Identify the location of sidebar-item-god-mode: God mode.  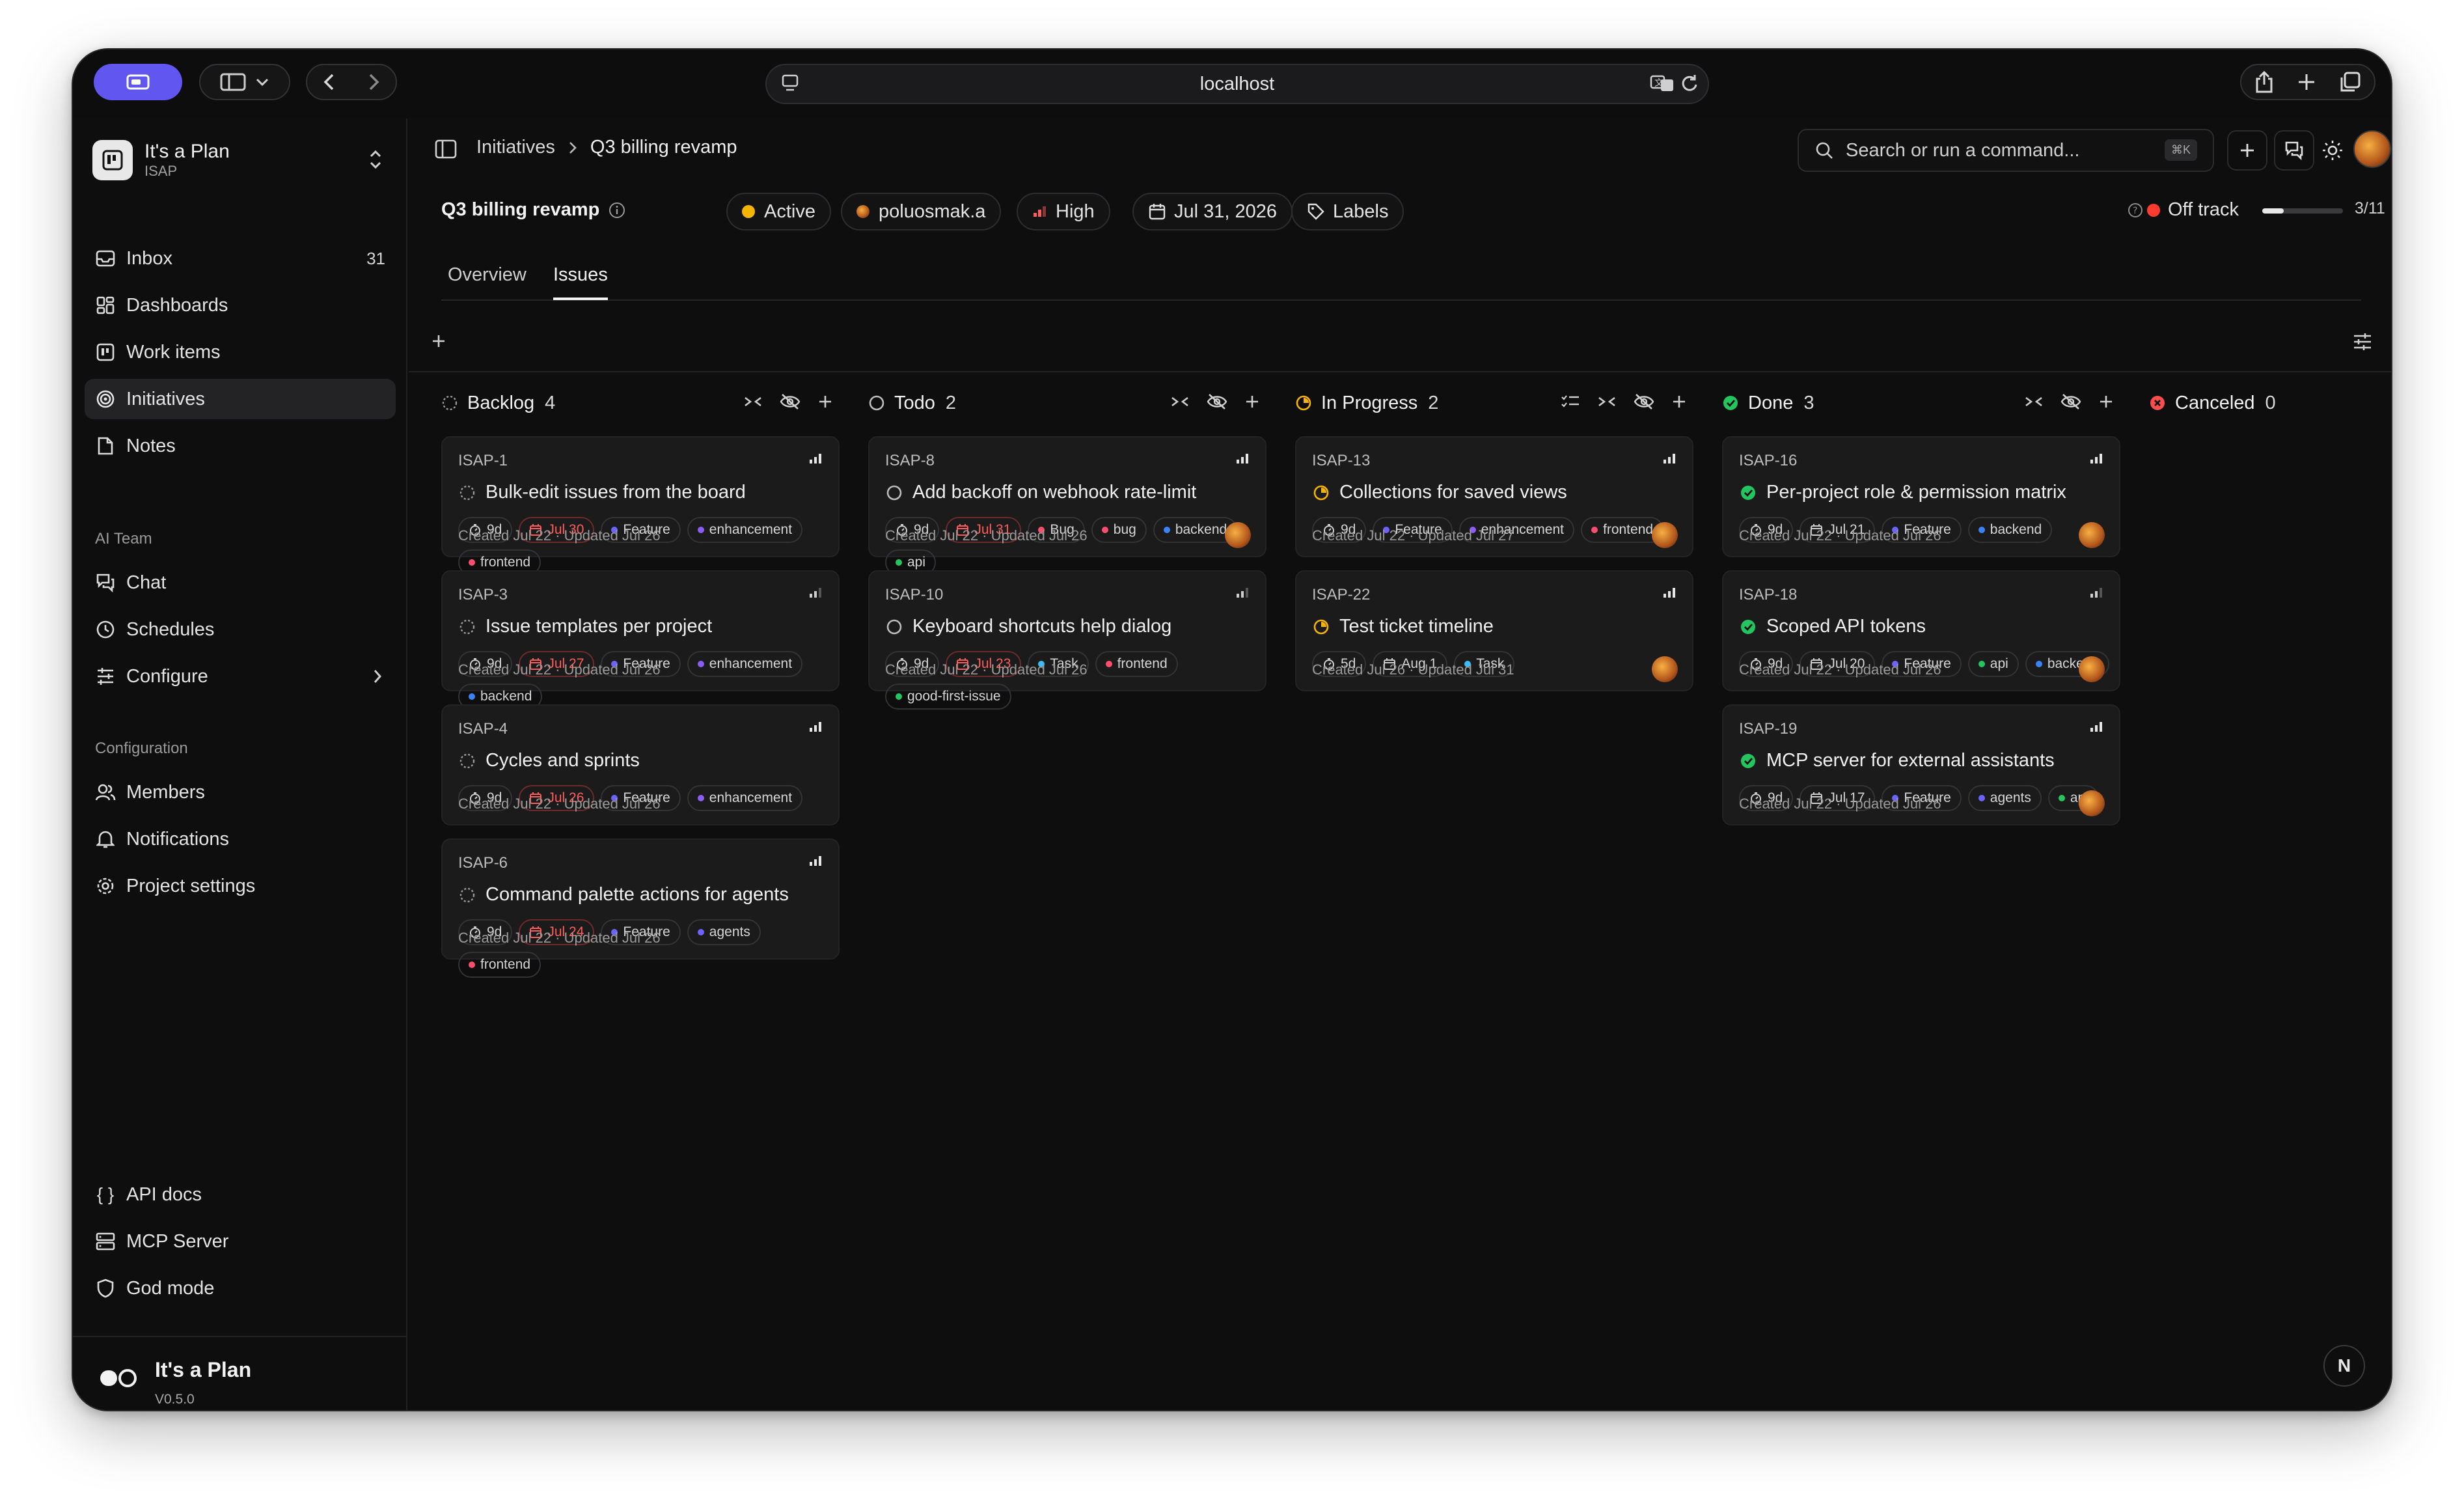
(240, 1288).